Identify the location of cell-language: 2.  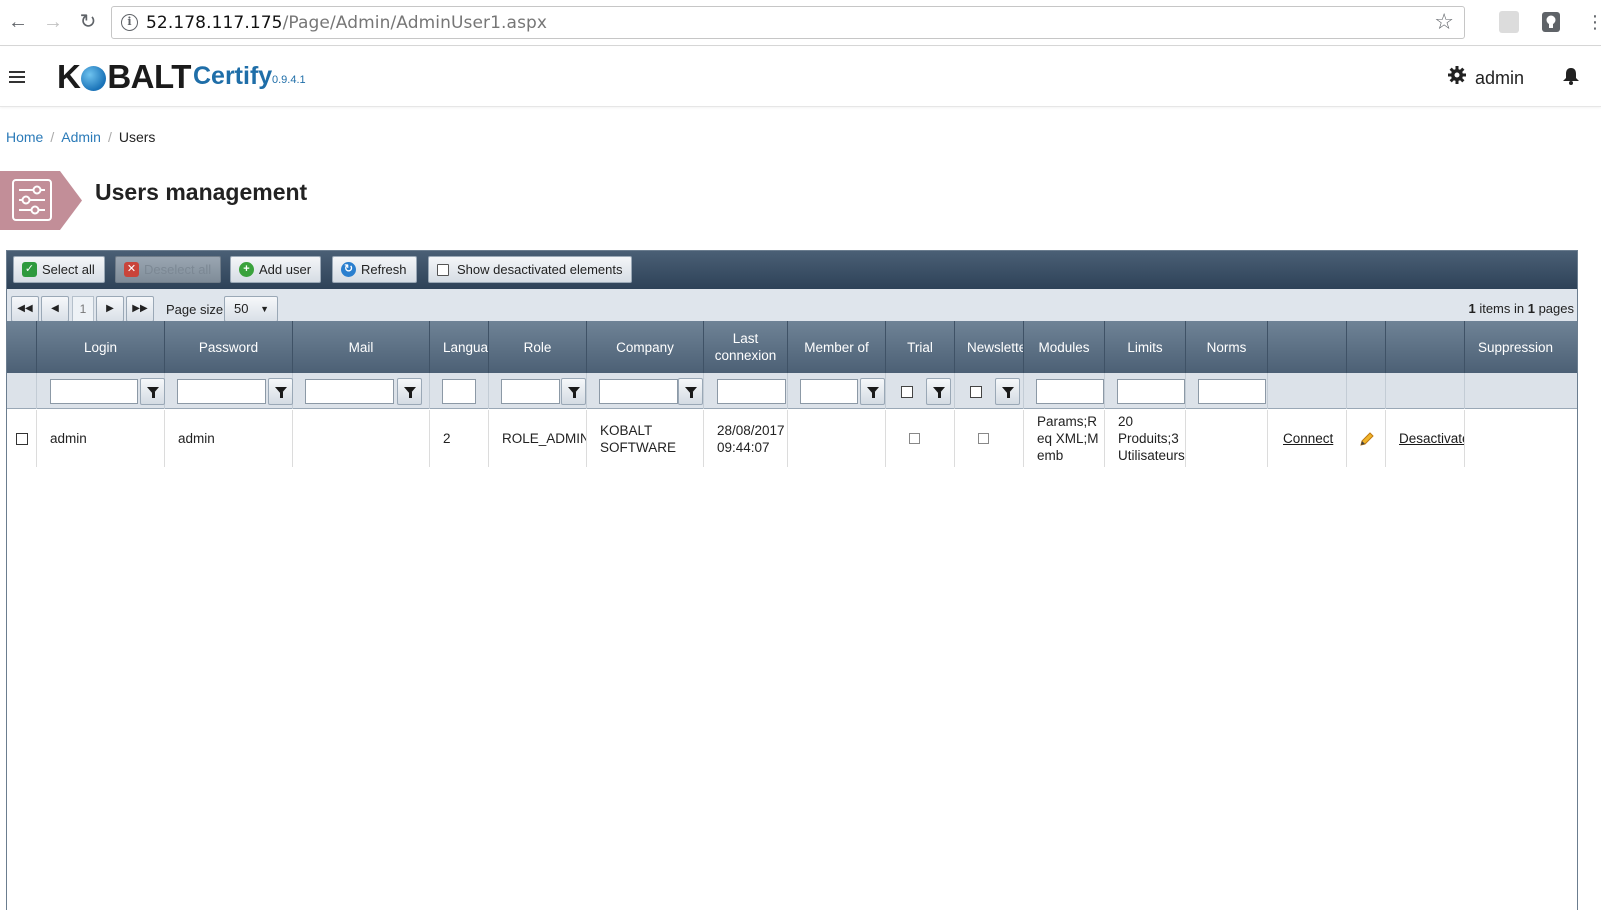
(459, 438).